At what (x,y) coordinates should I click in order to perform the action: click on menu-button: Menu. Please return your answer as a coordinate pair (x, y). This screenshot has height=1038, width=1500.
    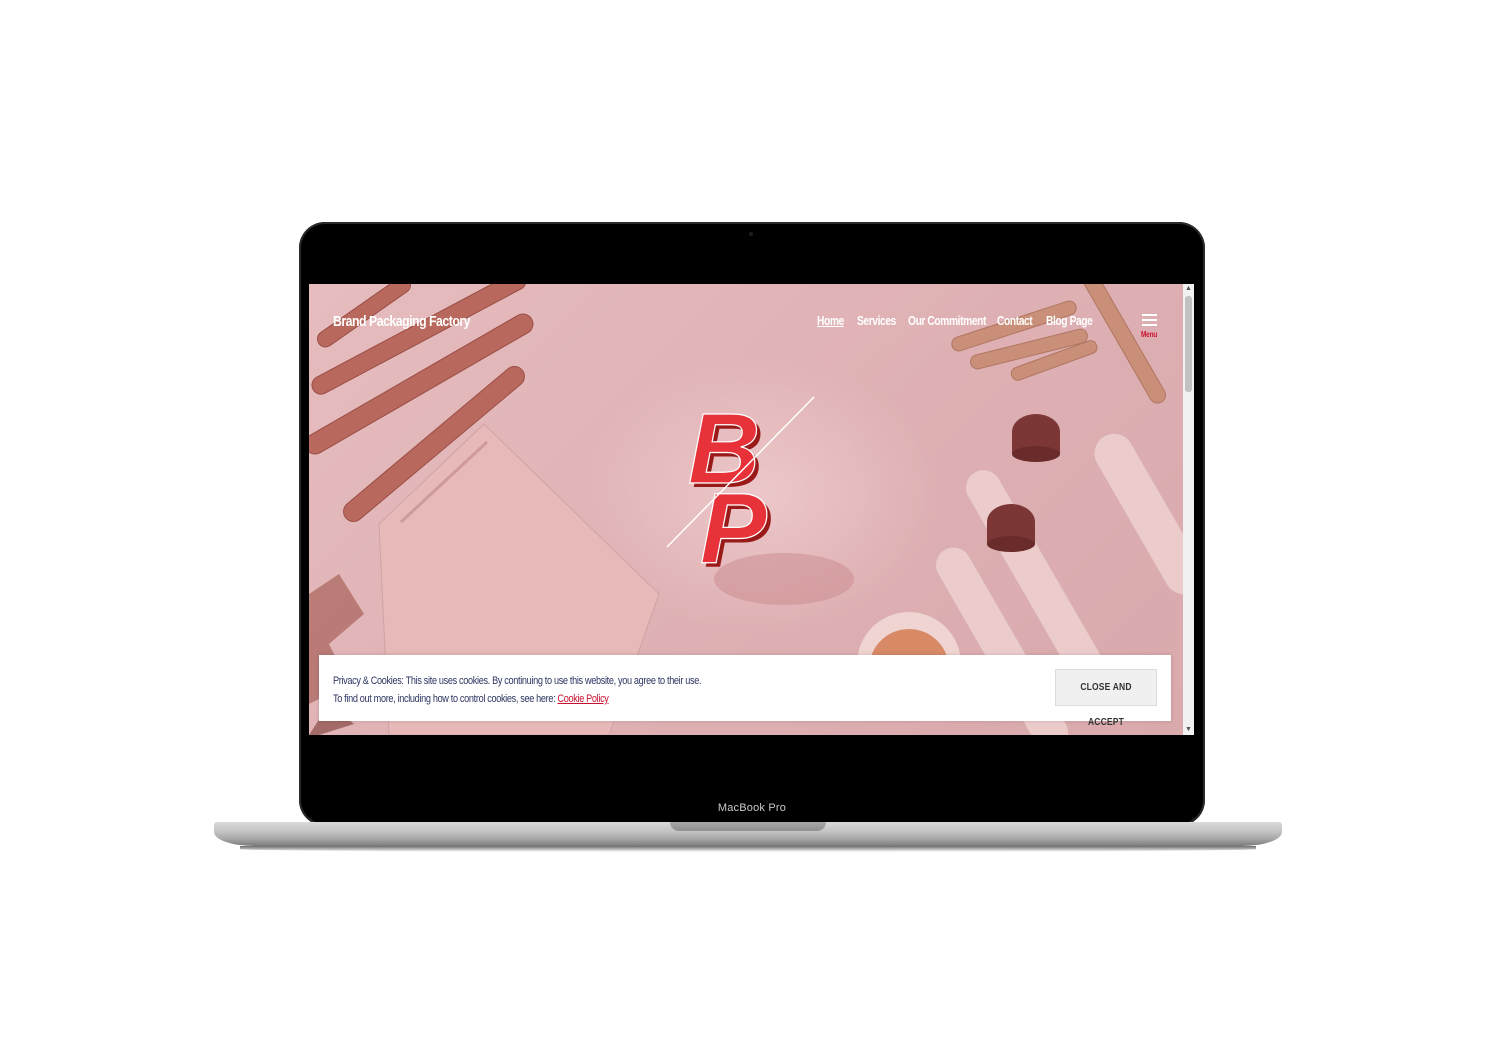
    Looking at the image, I should click on (1149, 329).